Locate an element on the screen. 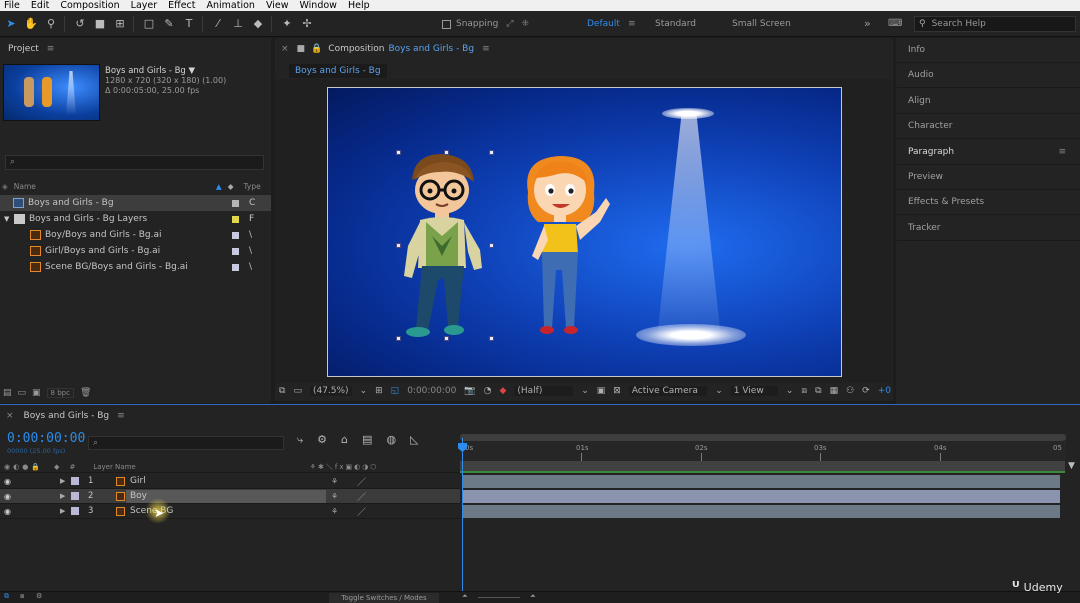 The image size is (1080, 603). type-tool-icon: T is located at coordinates (189, 24).